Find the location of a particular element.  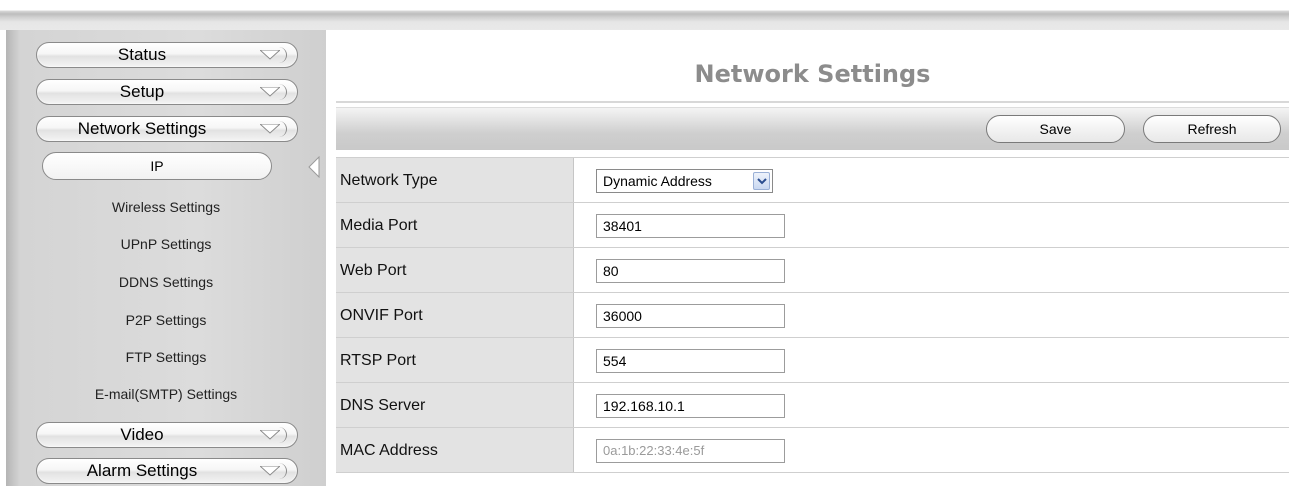

sidebar-item-email-smtp-settings: E-mail(SMTP) Settings is located at coordinates (166, 394).